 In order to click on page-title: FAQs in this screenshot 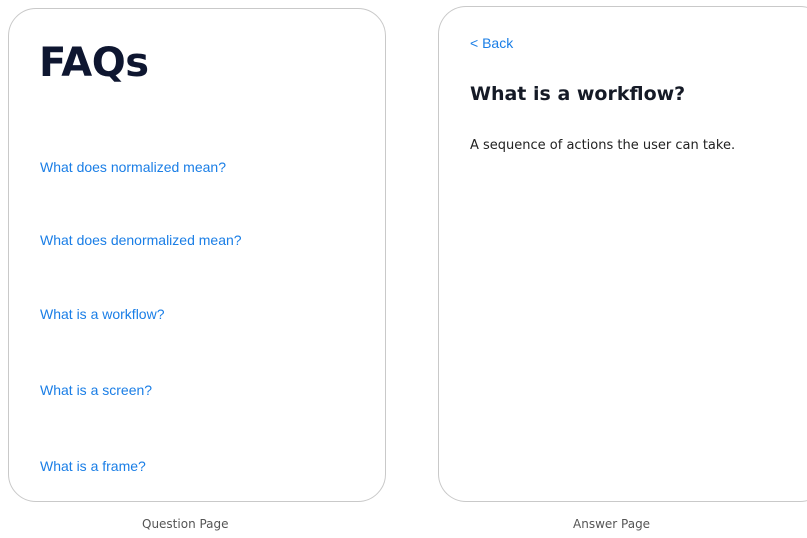, I will do `click(94, 63)`.